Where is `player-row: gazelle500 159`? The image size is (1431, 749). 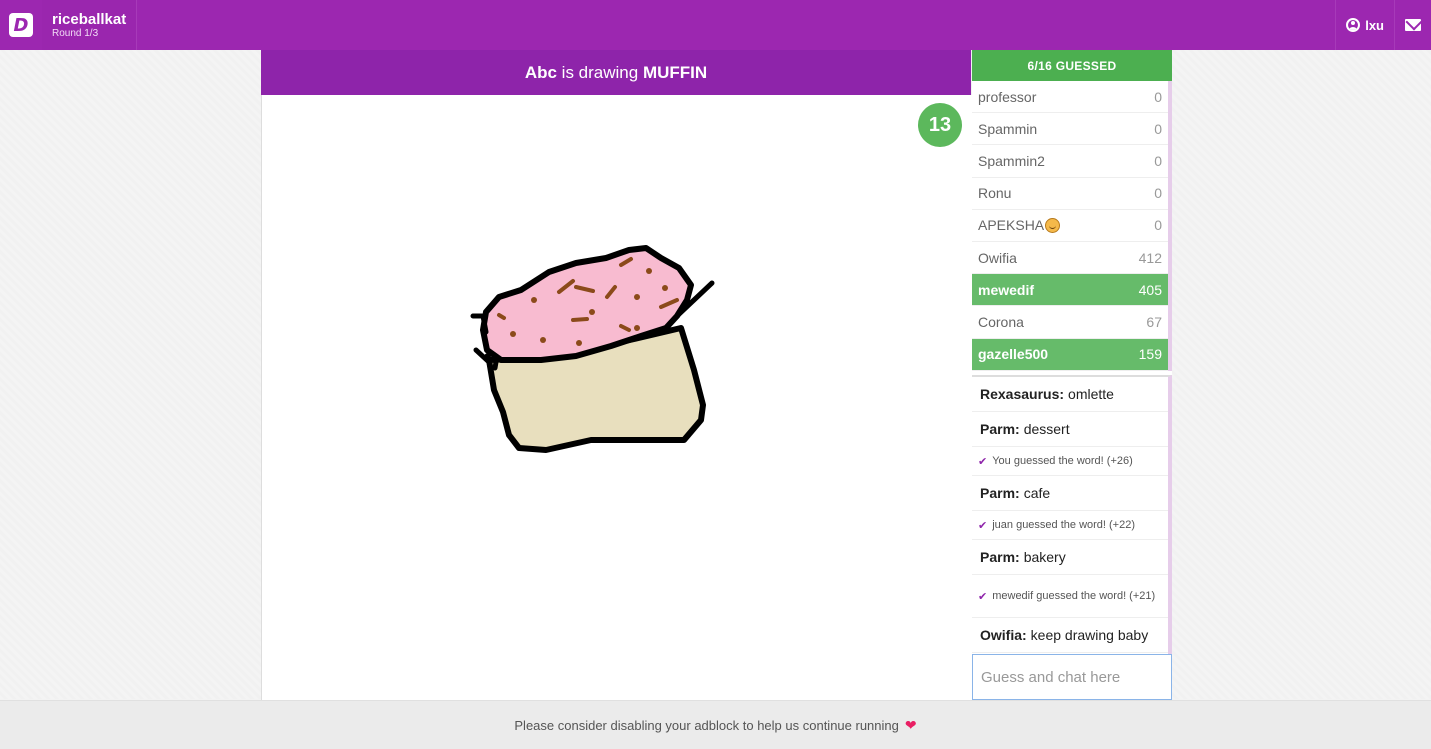 player-row: gazelle500 159 is located at coordinates (1070, 354).